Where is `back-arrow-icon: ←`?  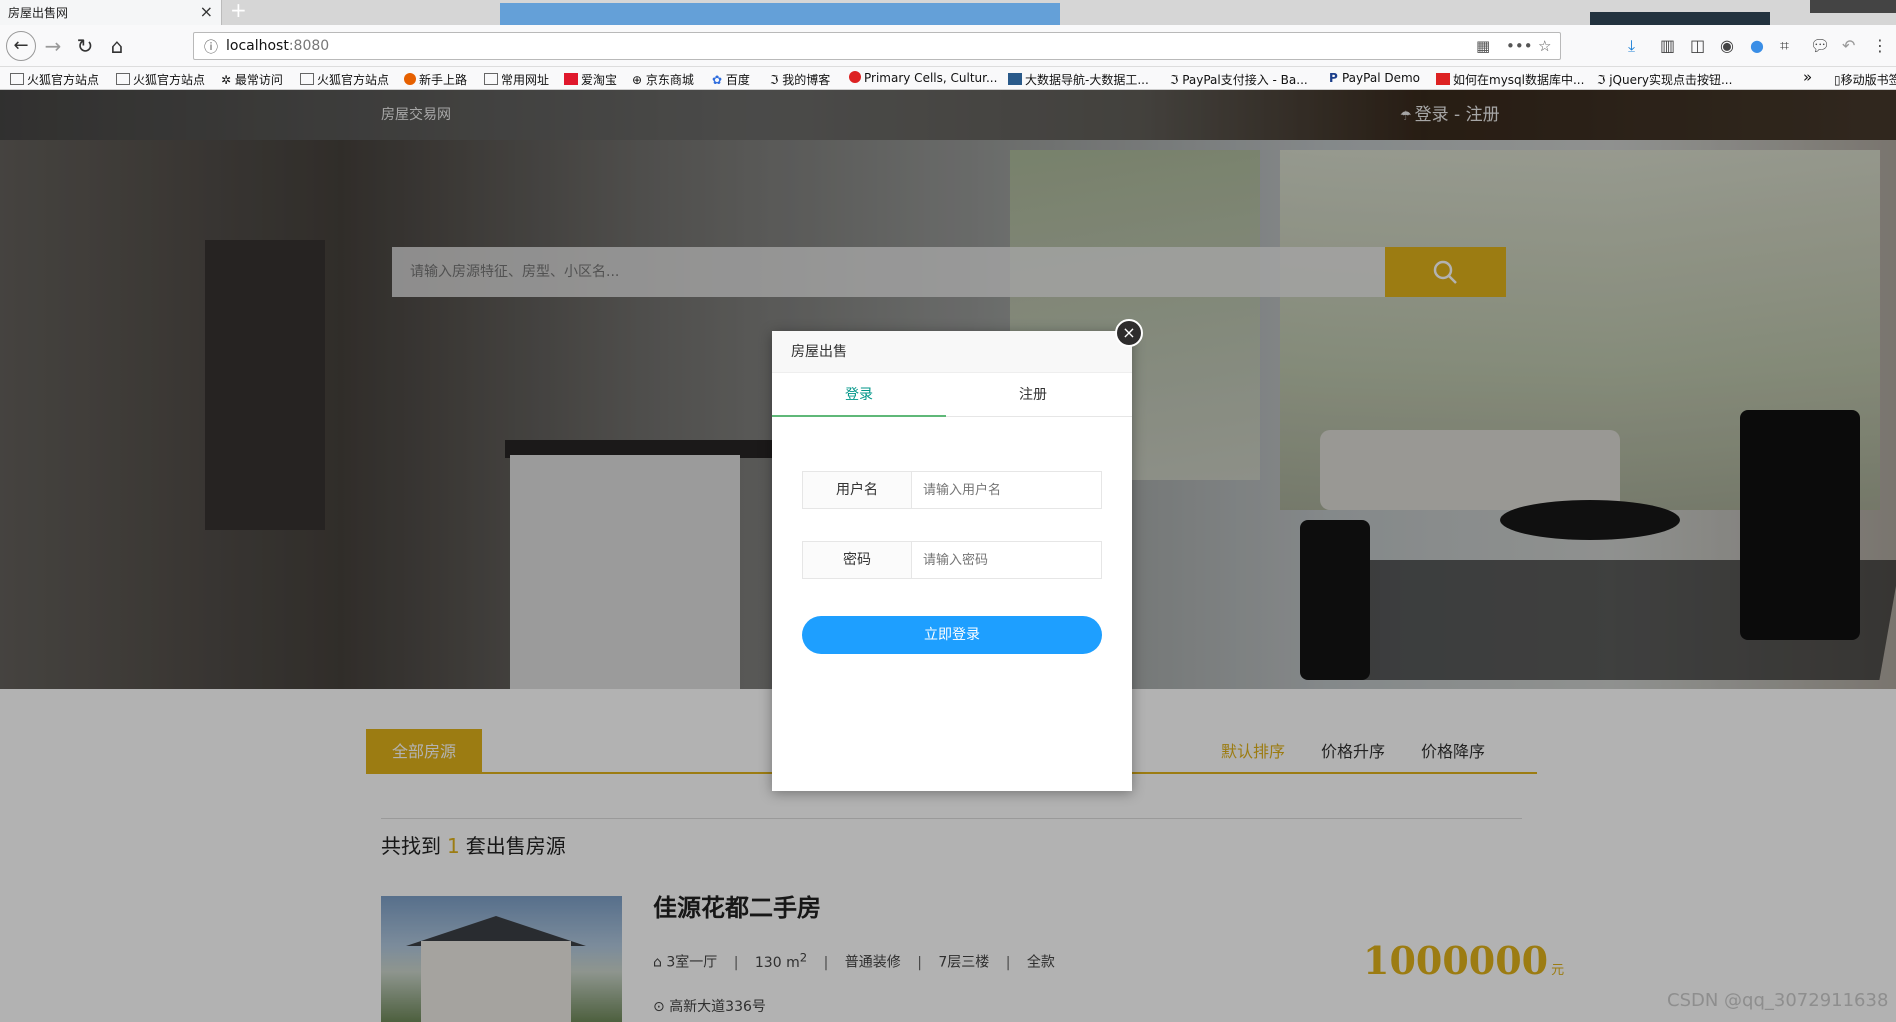
back-arrow-icon: ← is located at coordinates (21, 46).